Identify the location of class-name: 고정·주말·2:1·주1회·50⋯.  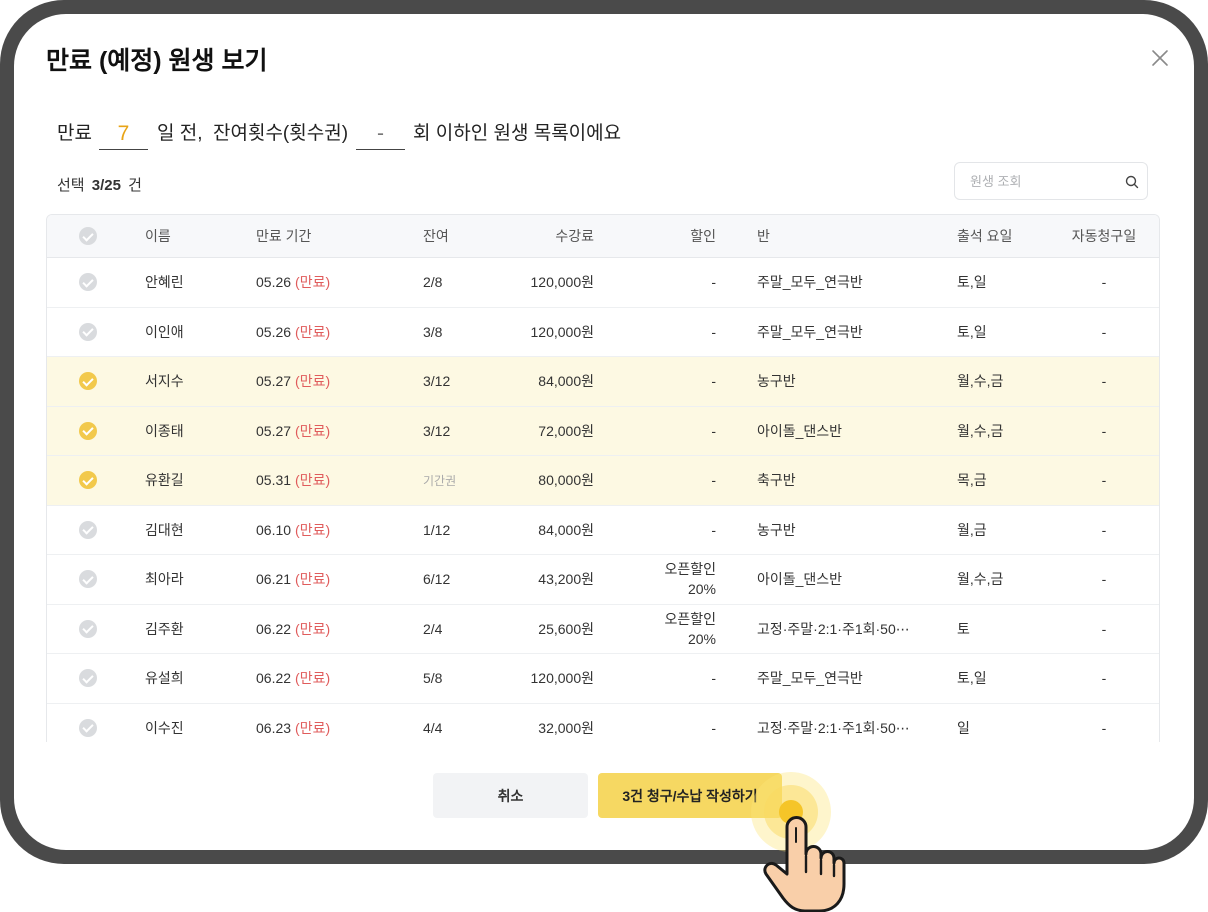
(833, 727).